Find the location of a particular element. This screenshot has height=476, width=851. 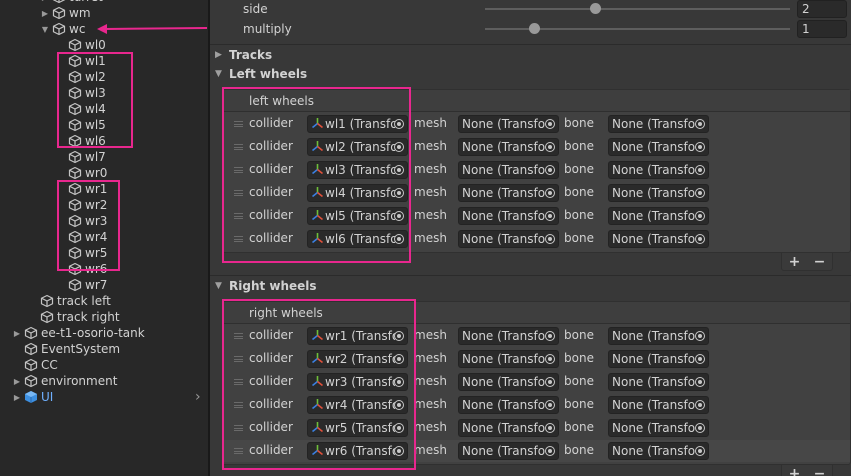

collider-object-field: wl2 (Transform) is located at coordinates (357, 147).